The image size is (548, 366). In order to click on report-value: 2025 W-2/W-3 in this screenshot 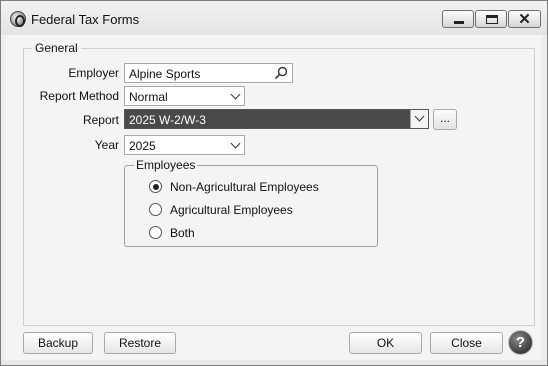, I will do `click(167, 120)`.